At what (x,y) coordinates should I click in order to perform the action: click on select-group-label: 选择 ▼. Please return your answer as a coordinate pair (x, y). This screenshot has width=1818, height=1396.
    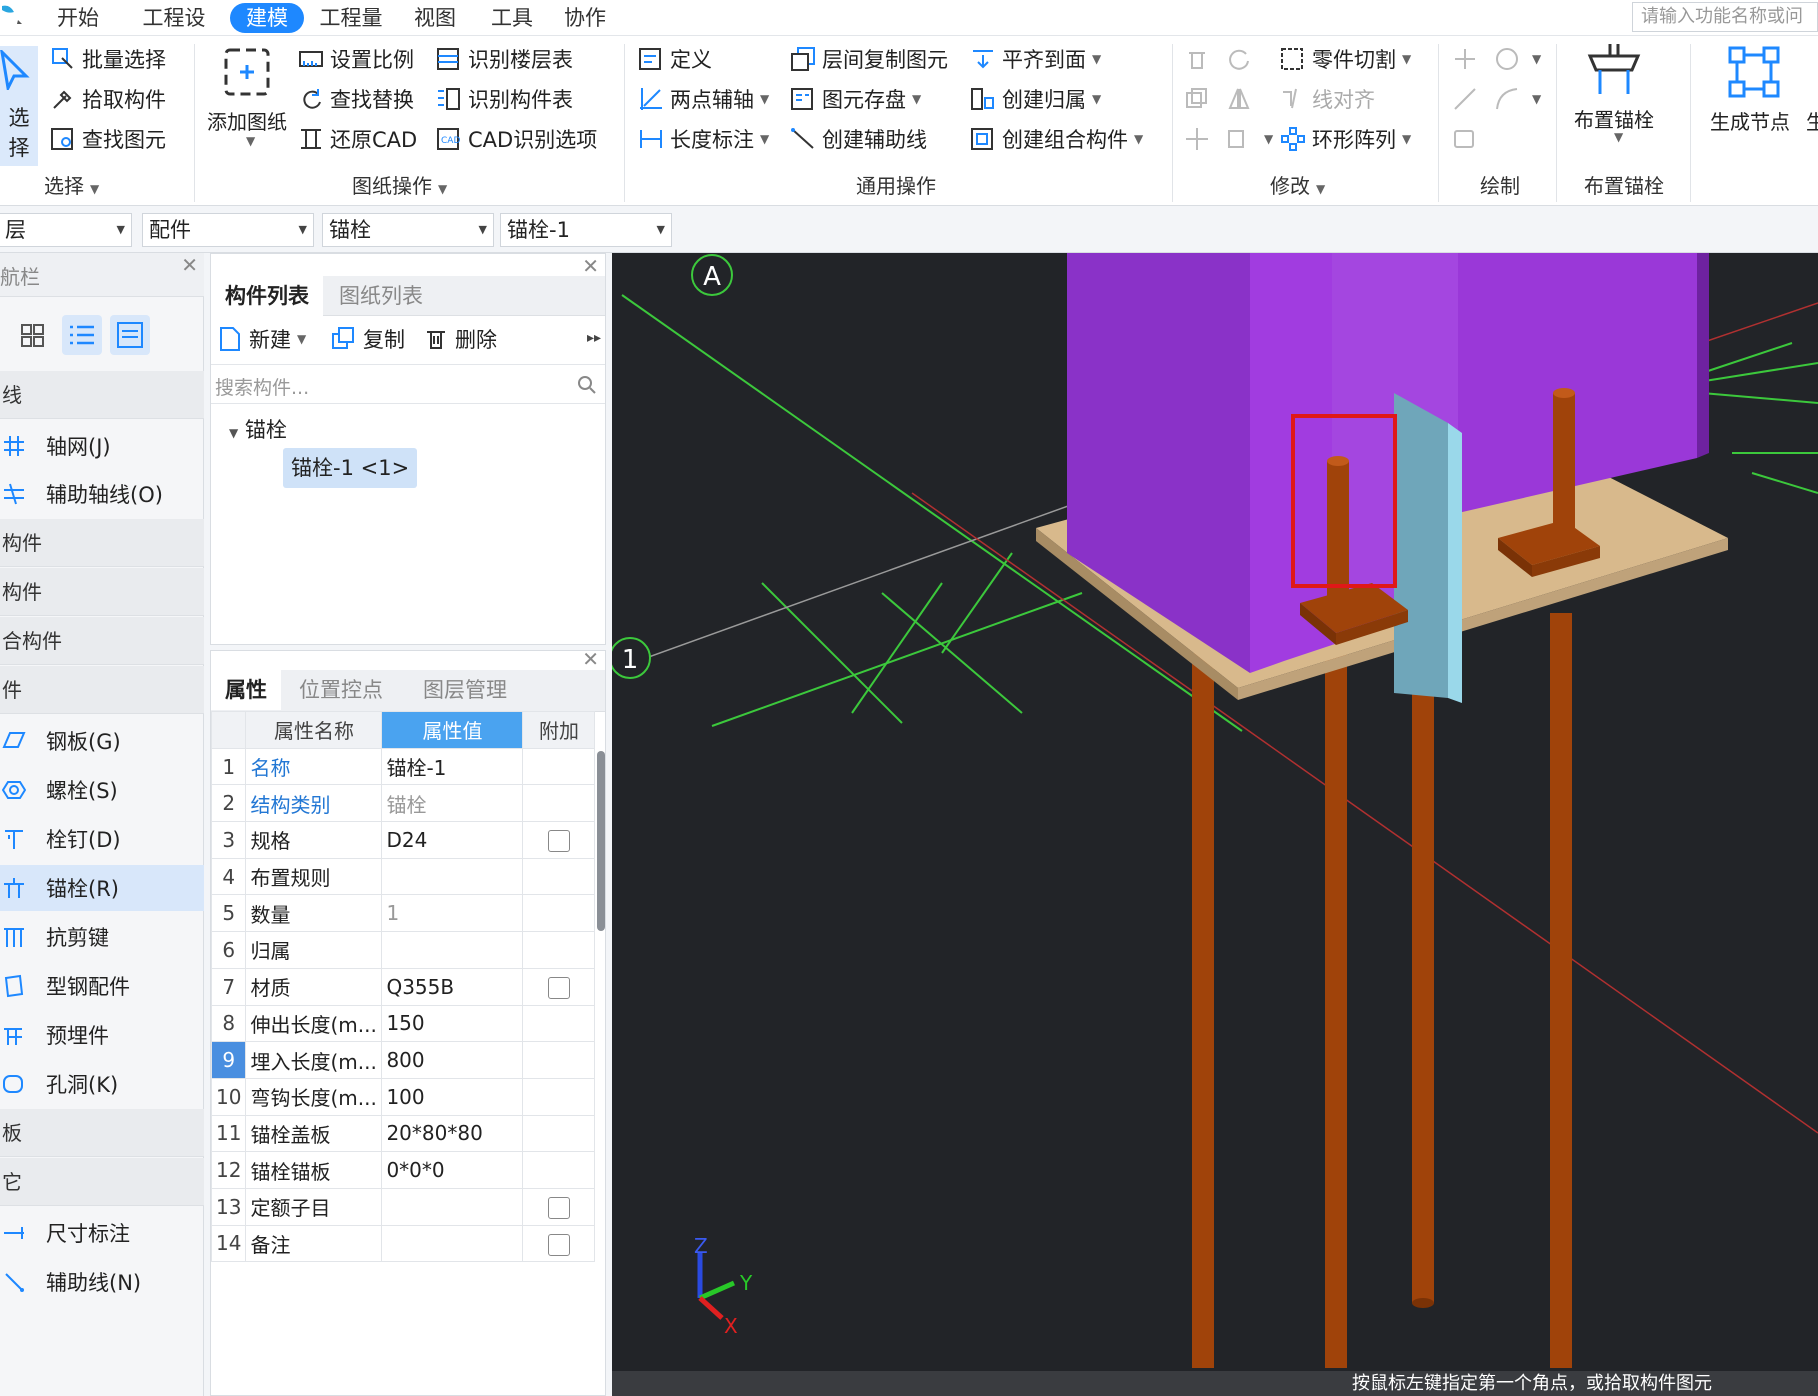
    Looking at the image, I should click on (71, 184).